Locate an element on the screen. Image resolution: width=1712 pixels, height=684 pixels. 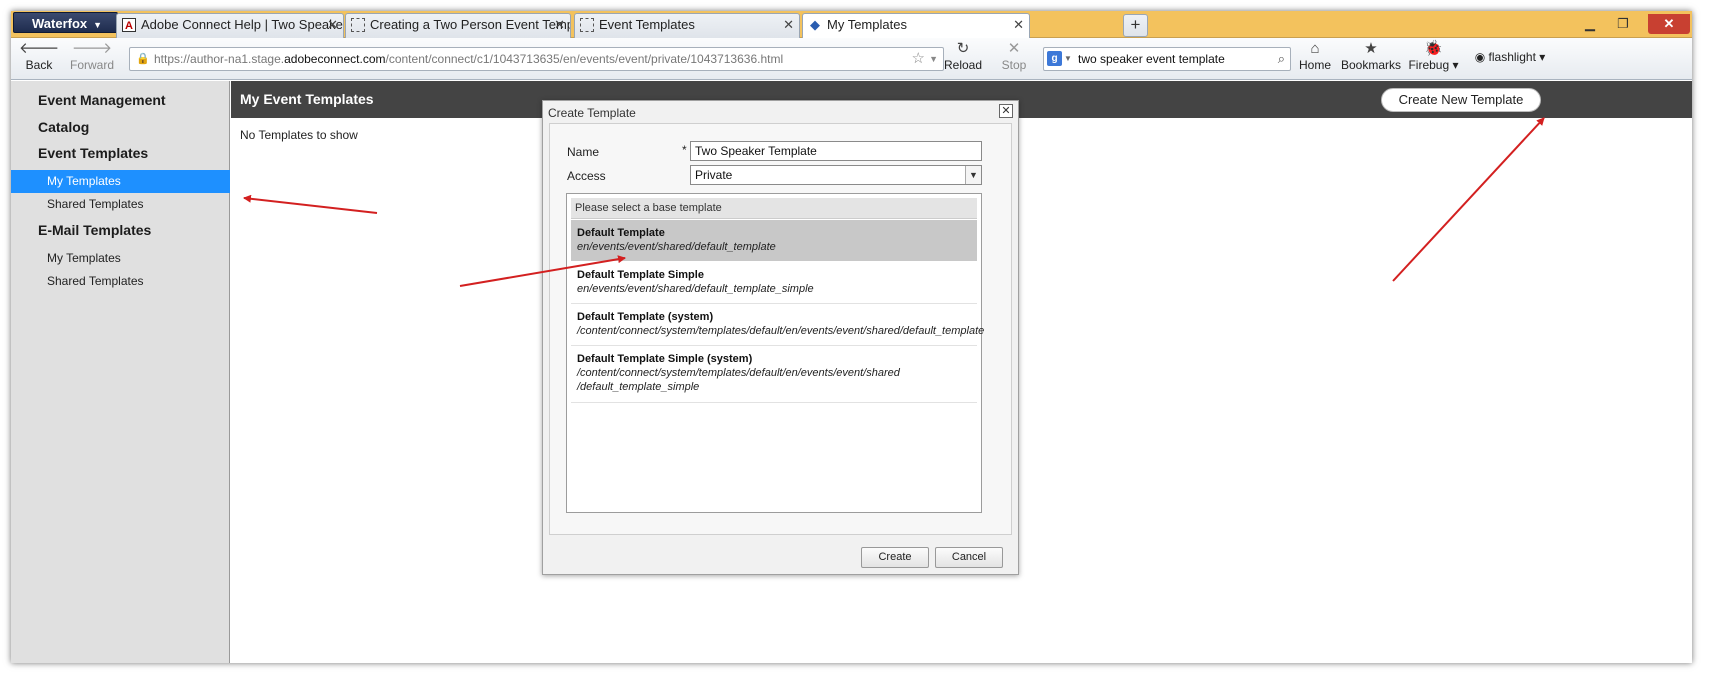
stop-button: ✕ Stop is located at coordinates (1014, 59).